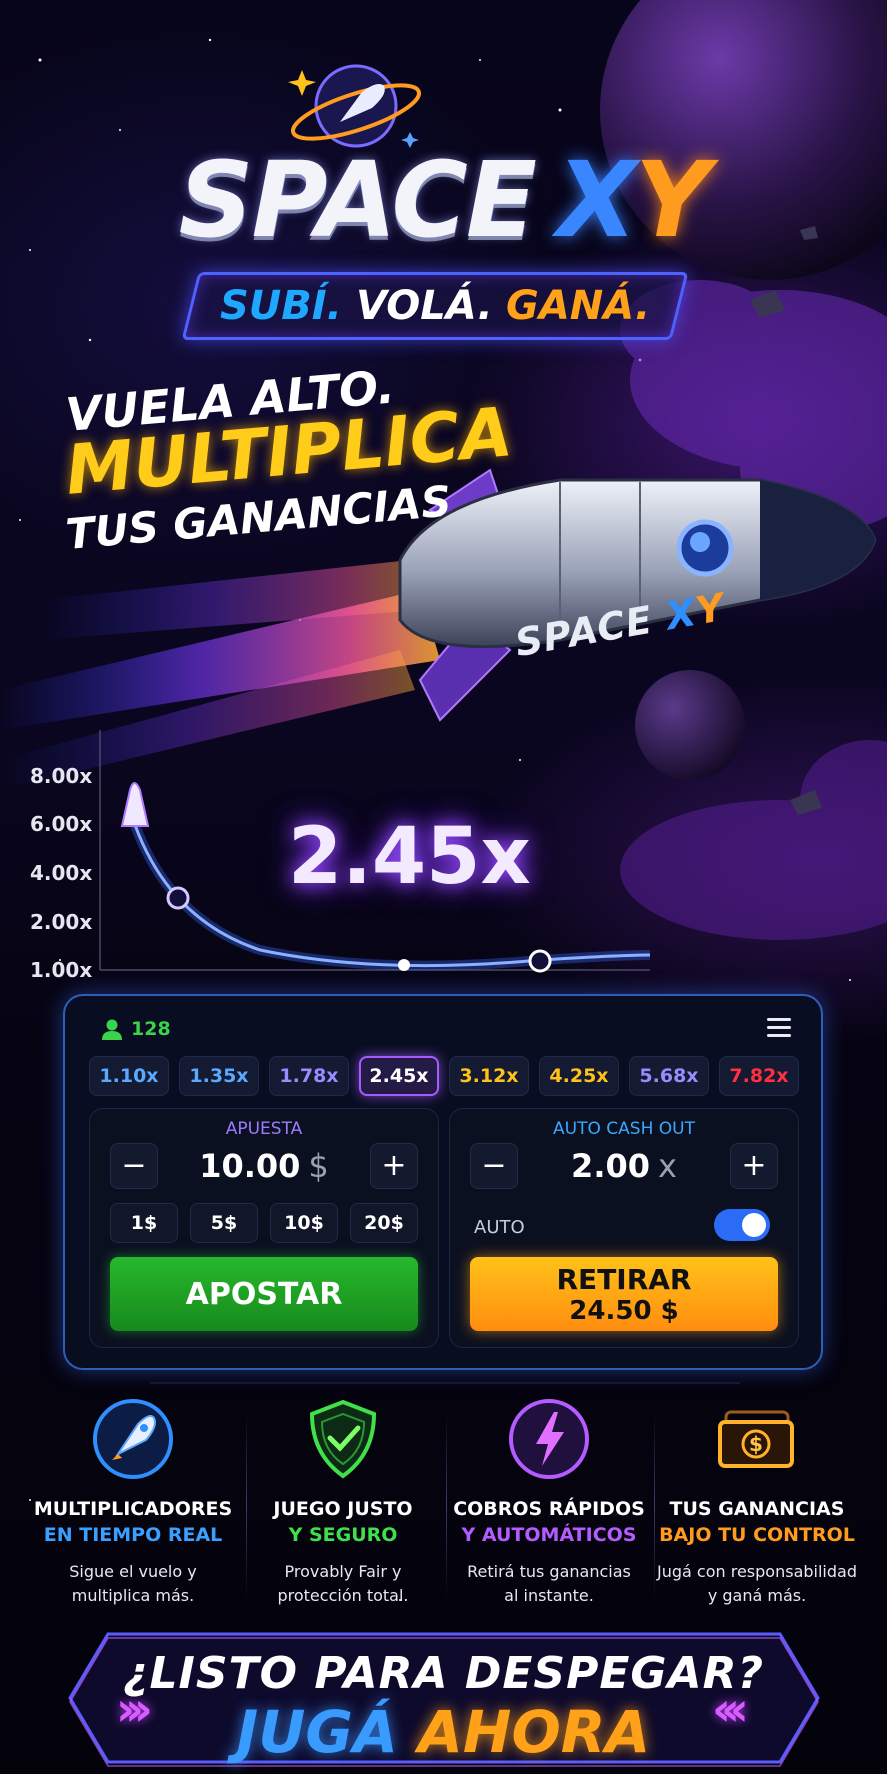 The height and width of the screenshot is (1774, 887). Describe the element at coordinates (343, 1439) in the screenshot. I see `shield-check-icon` at that location.